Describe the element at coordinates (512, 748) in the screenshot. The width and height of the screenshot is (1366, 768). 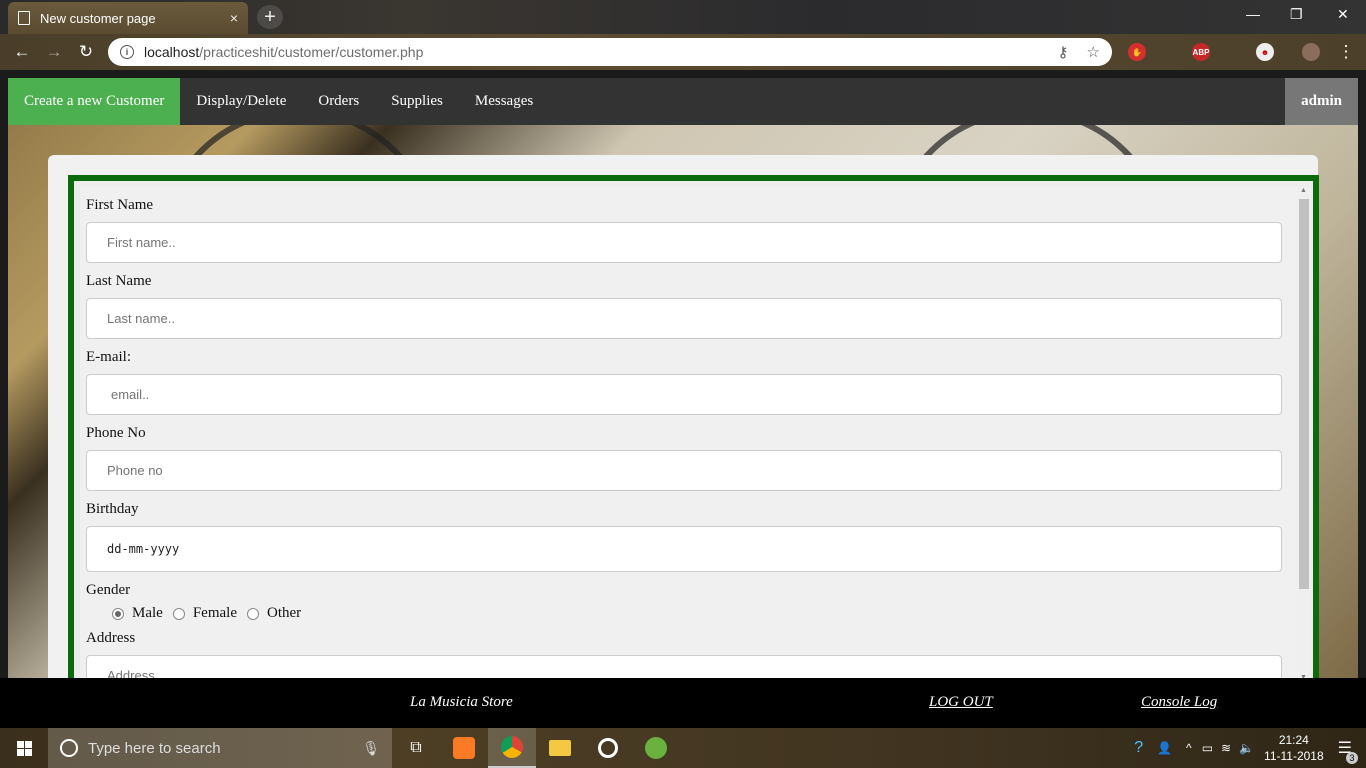
I see `chrome-icon` at that location.